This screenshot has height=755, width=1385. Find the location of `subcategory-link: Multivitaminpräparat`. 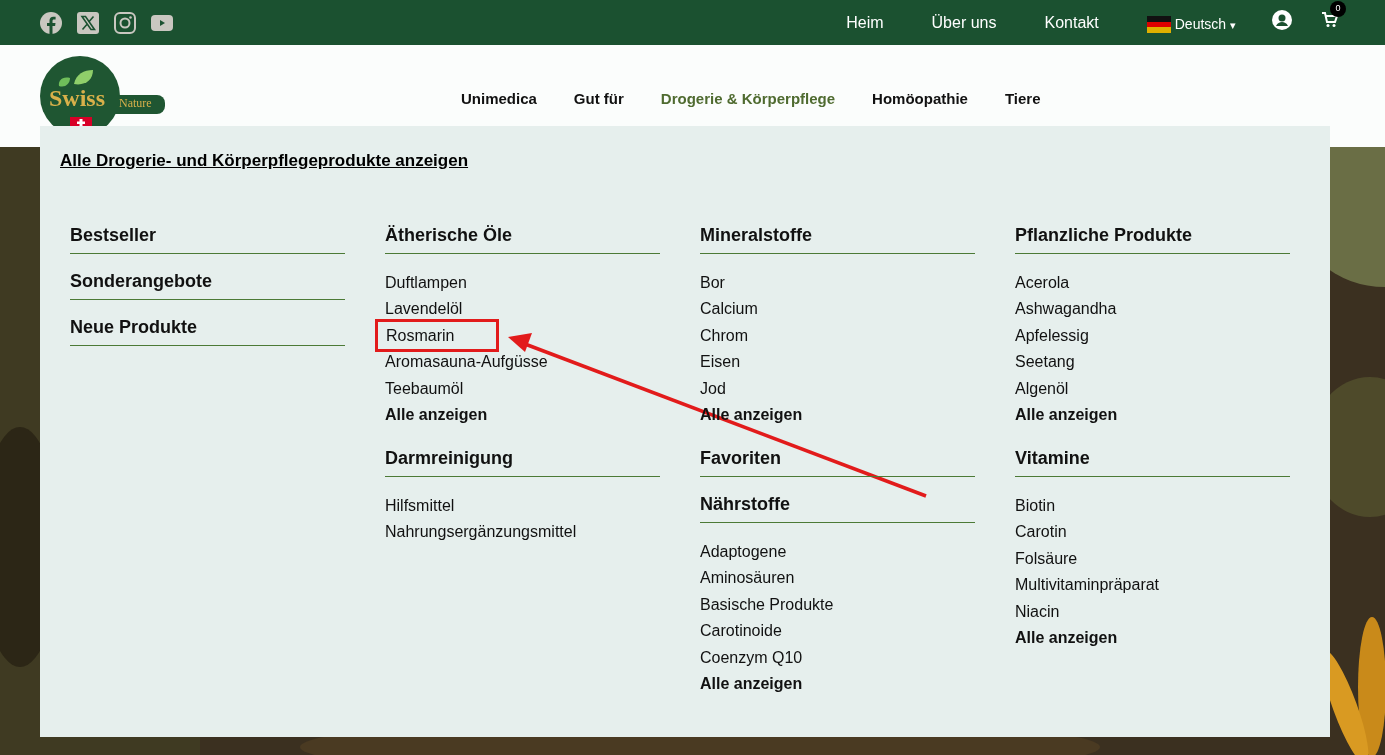

subcategory-link: Multivitaminpräparat is located at coordinates (1087, 585).